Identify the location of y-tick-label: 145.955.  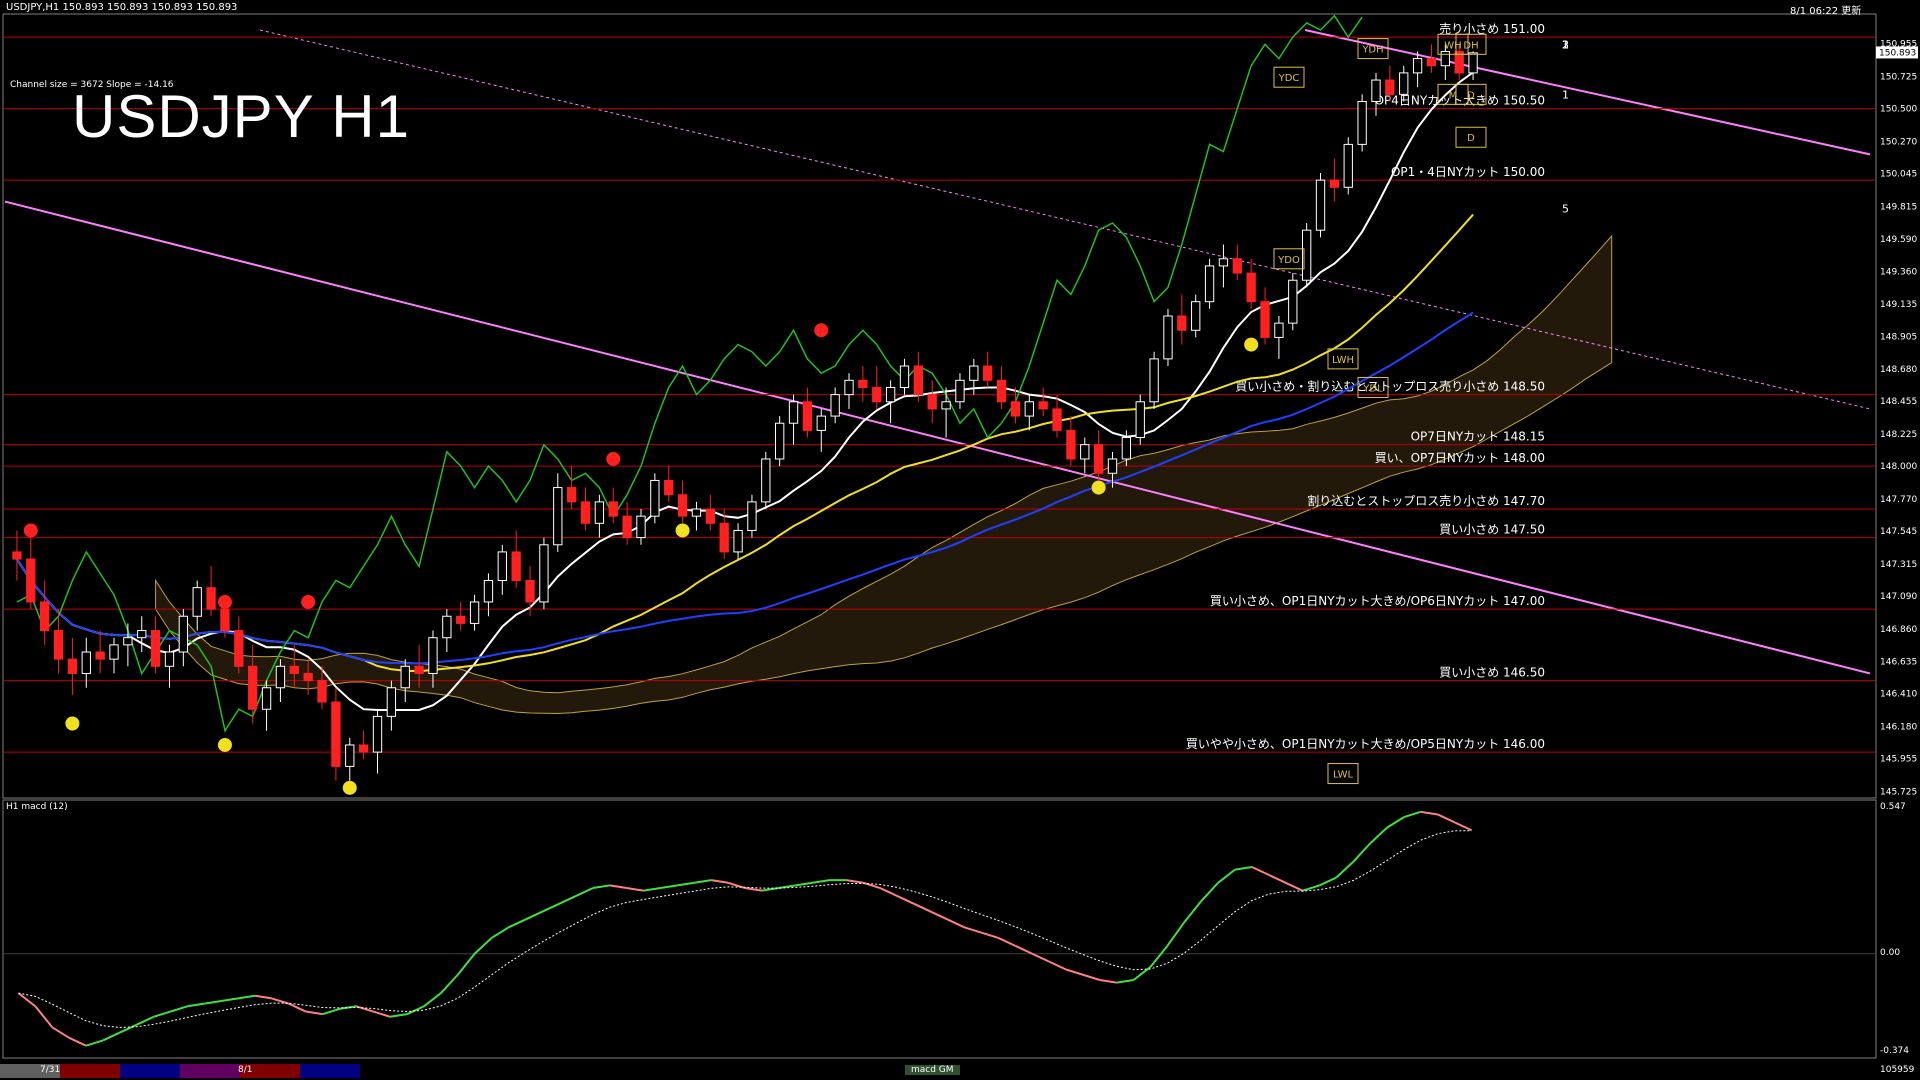
(1898, 760).